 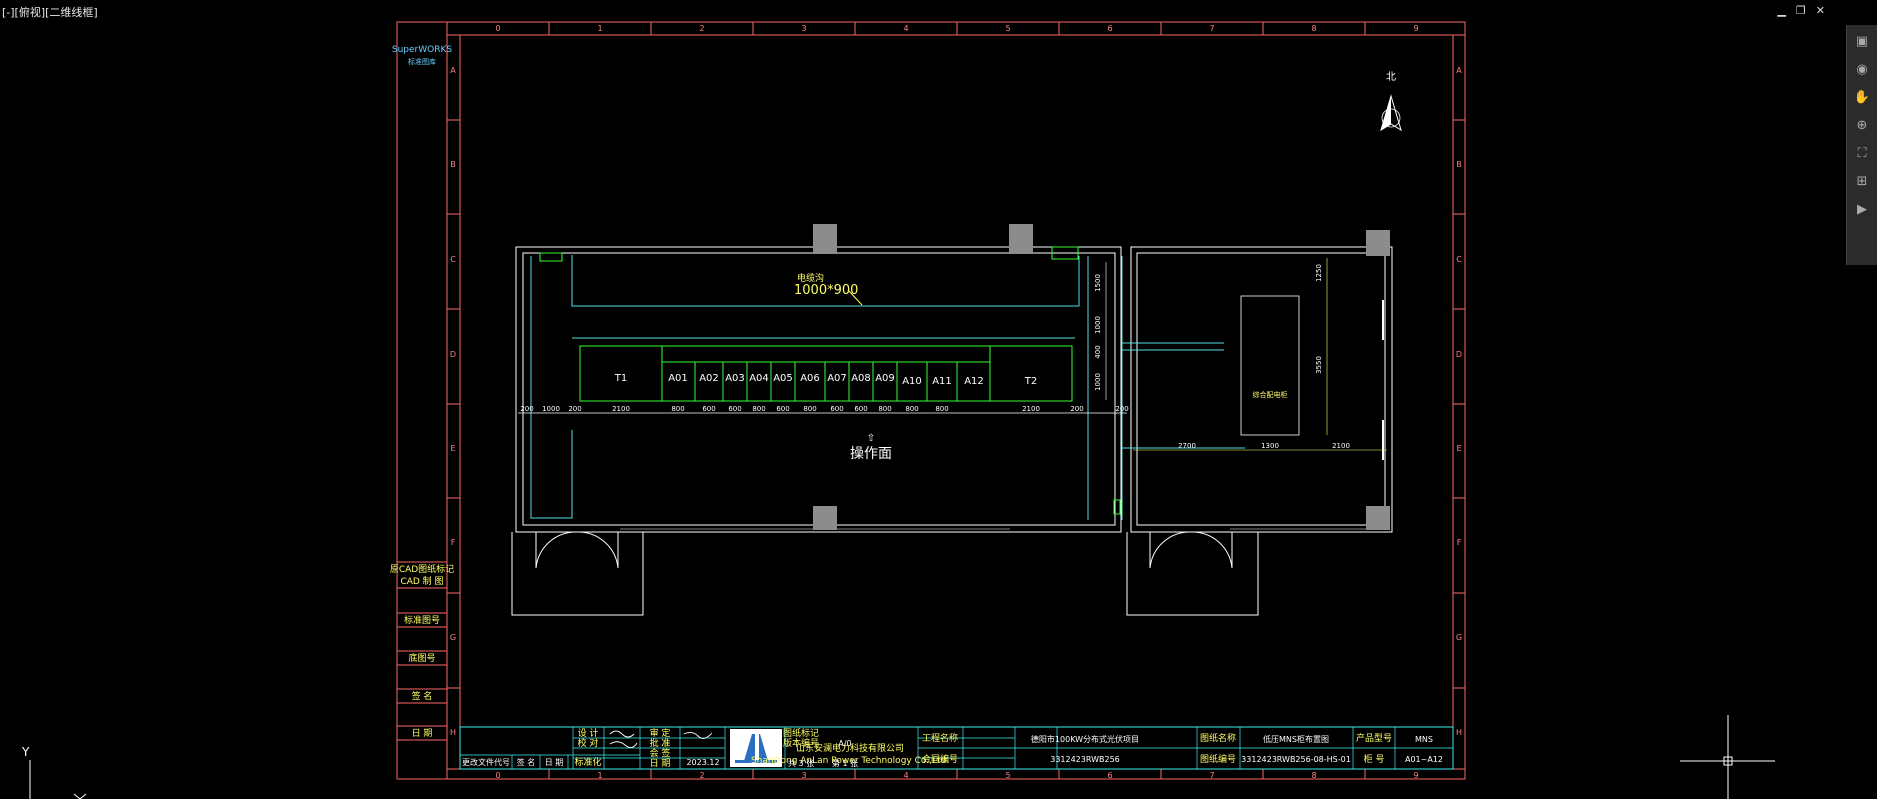 What do you see at coordinates (588, 733) in the screenshot?
I see `title-block-role: 设 计` at bounding box center [588, 733].